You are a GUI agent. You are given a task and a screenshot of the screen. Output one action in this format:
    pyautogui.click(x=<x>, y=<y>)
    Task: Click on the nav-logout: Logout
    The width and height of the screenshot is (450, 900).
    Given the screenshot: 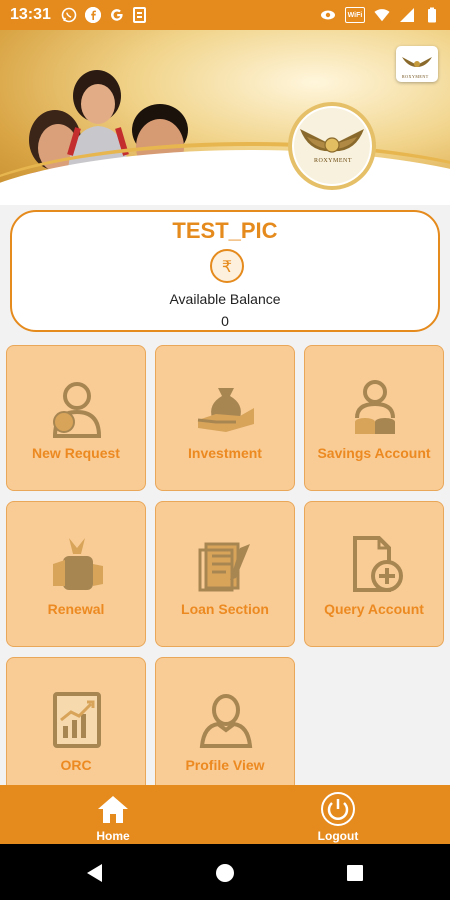 What is the action you would take?
    pyautogui.click(x=338, y=814)
    